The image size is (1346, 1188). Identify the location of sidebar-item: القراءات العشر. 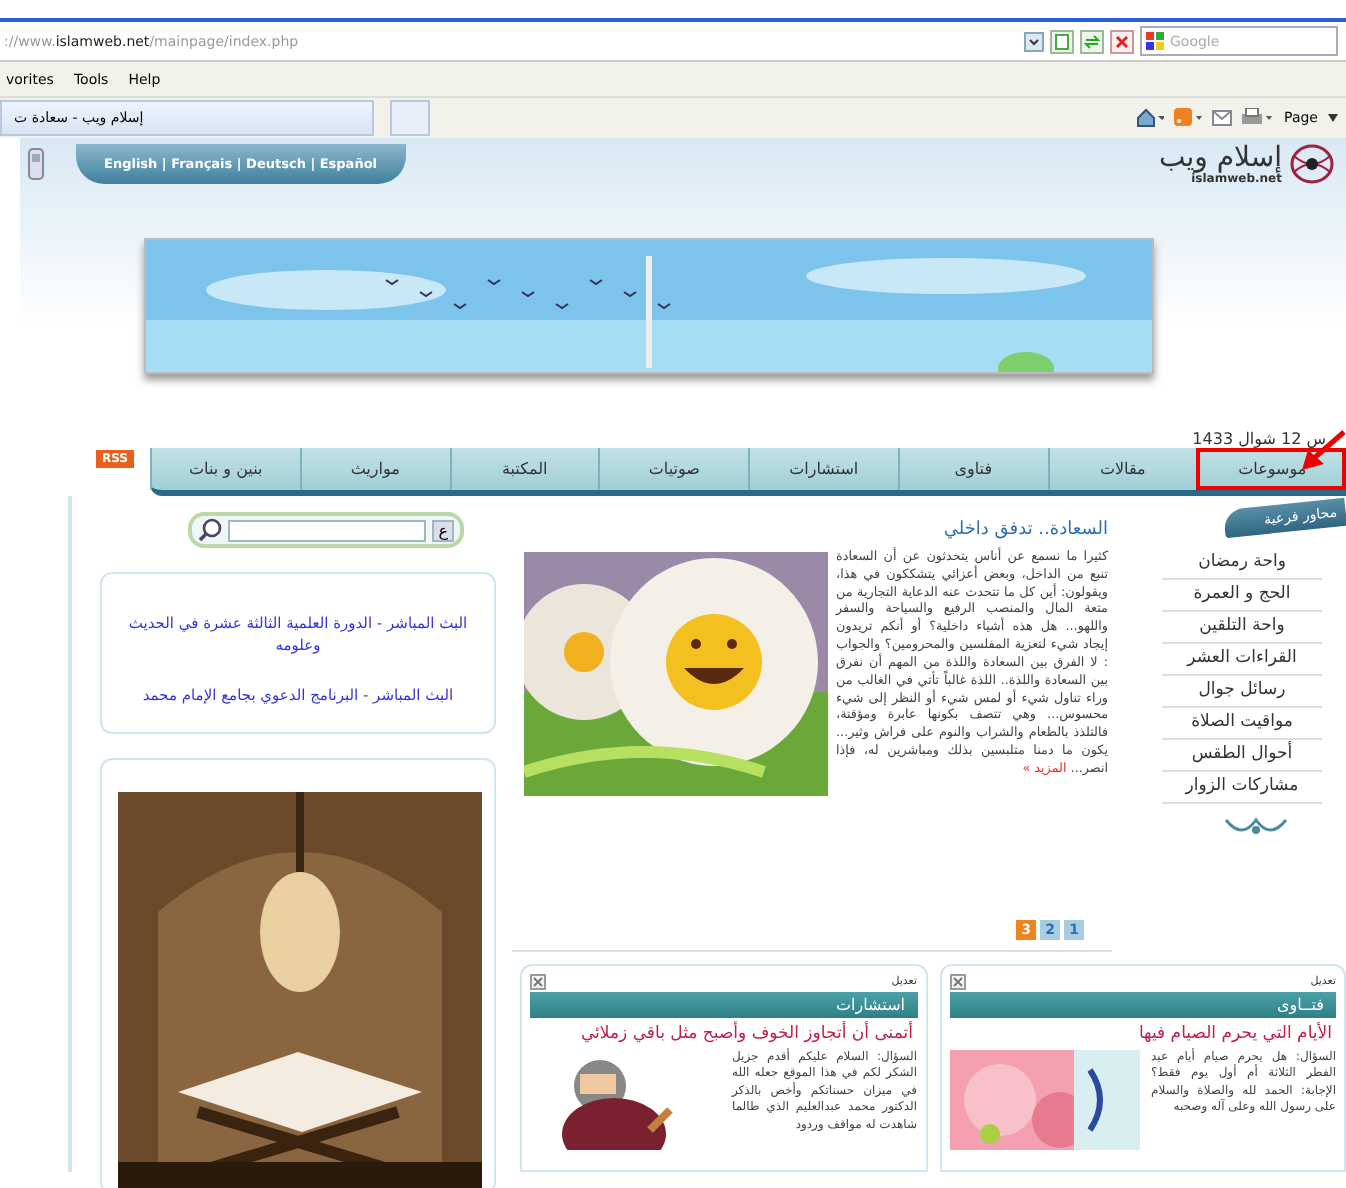
(1242, 660).